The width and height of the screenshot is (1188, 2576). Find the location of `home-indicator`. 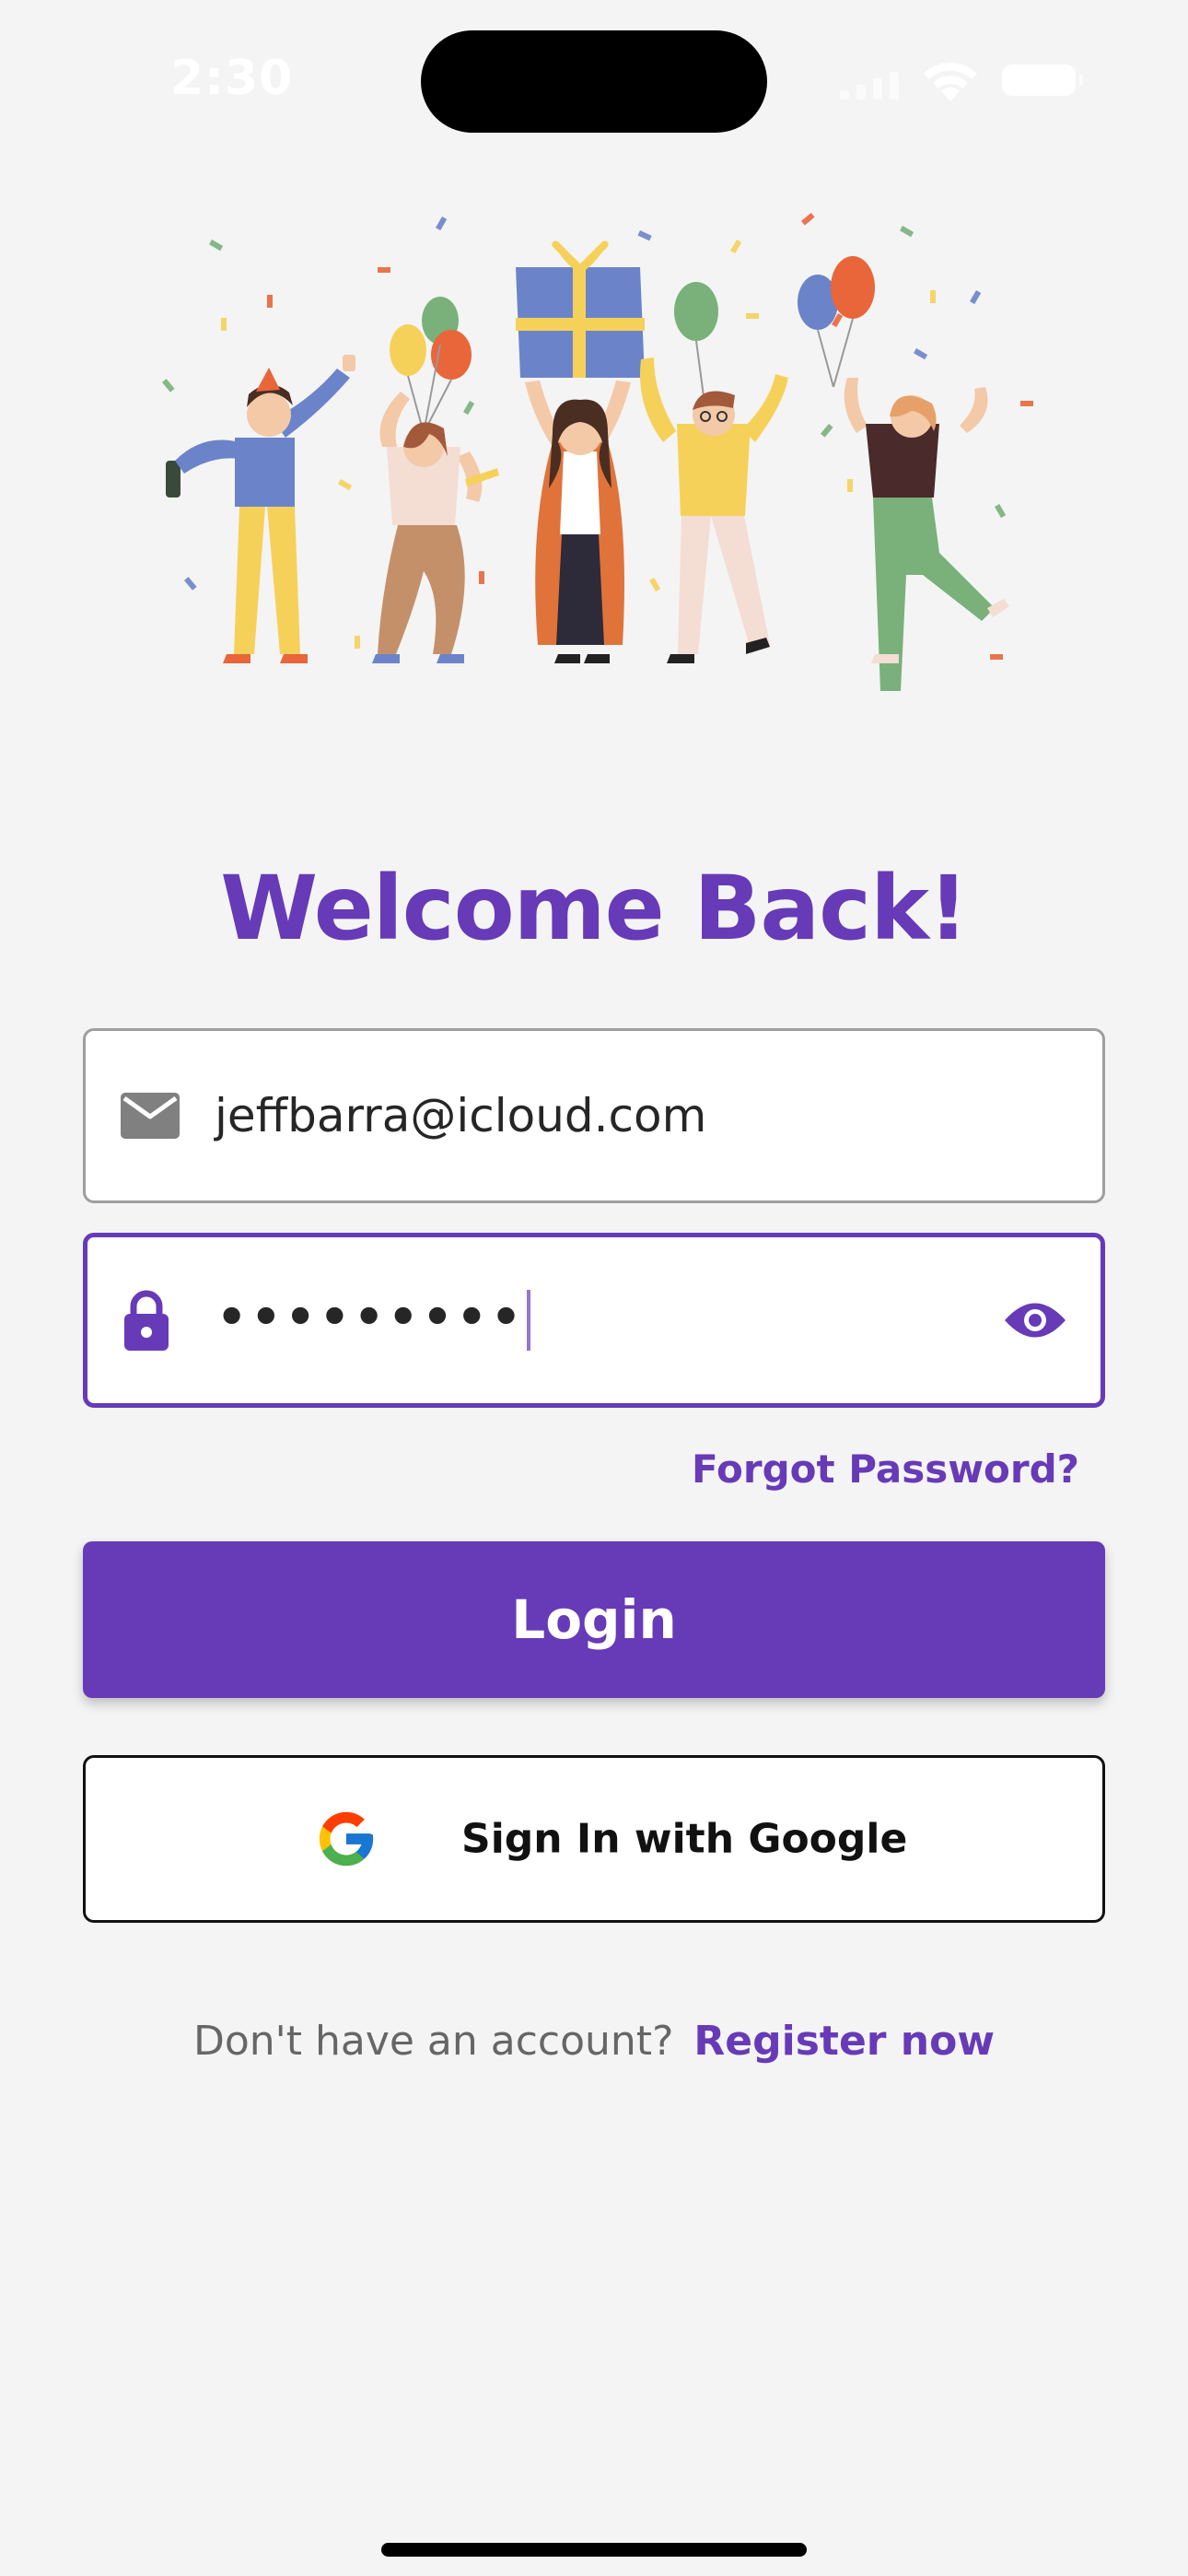

home-indicator is located at coordinates (594, 2550).